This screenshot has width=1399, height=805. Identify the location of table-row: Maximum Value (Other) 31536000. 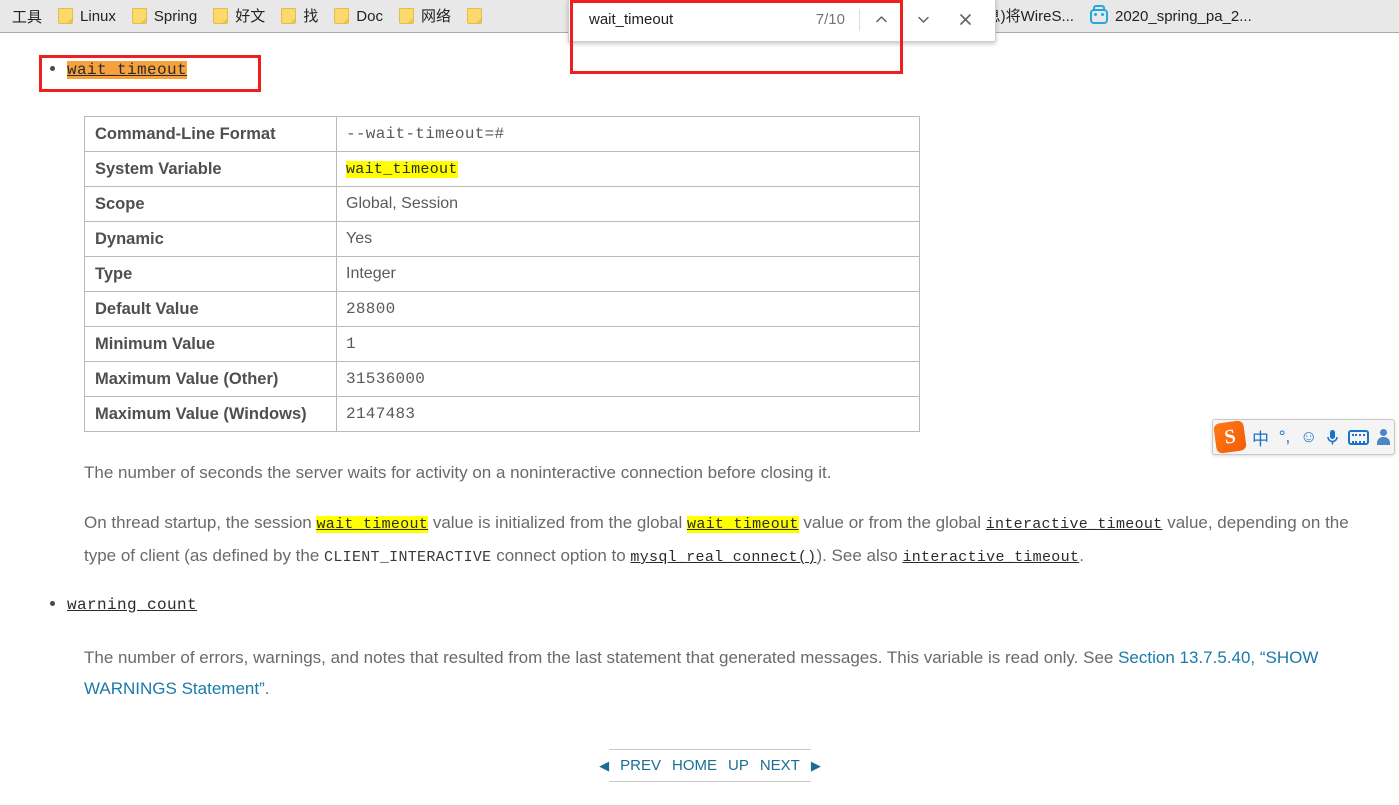
(502, 379).